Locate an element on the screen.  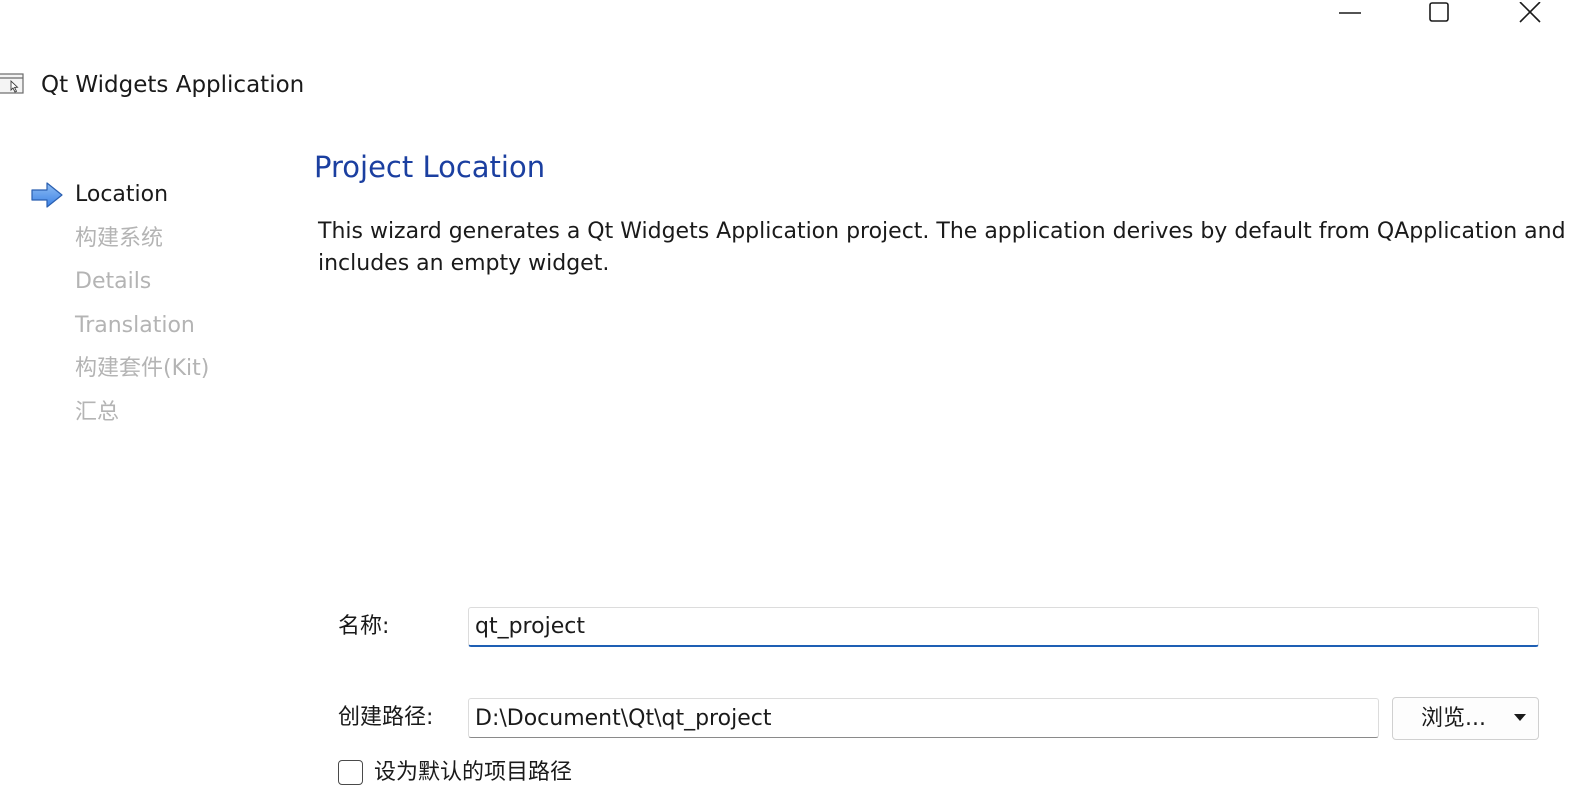
name-input is located at coordinates (1003, 627).